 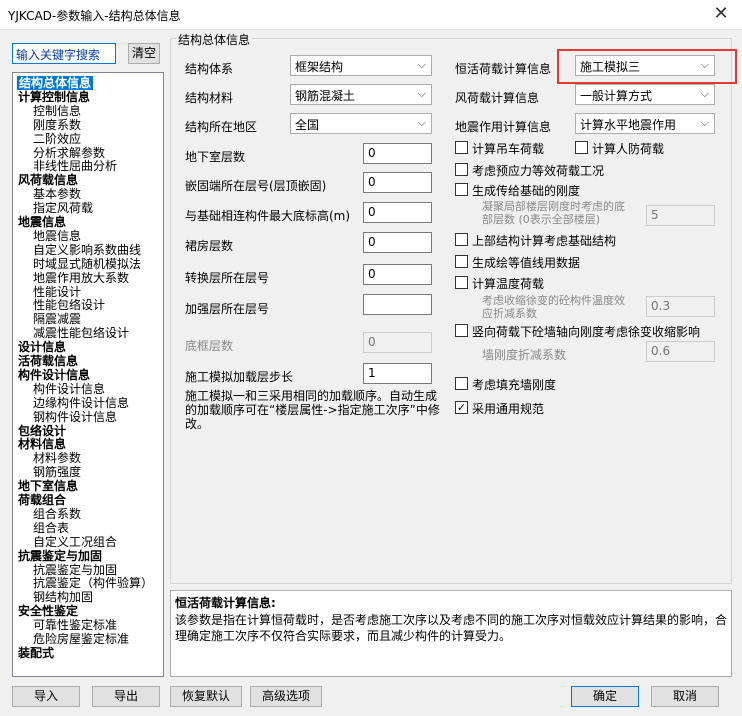 I want to click on tree-category: 抗震鉴定与加固, so click(x=60, y=556).